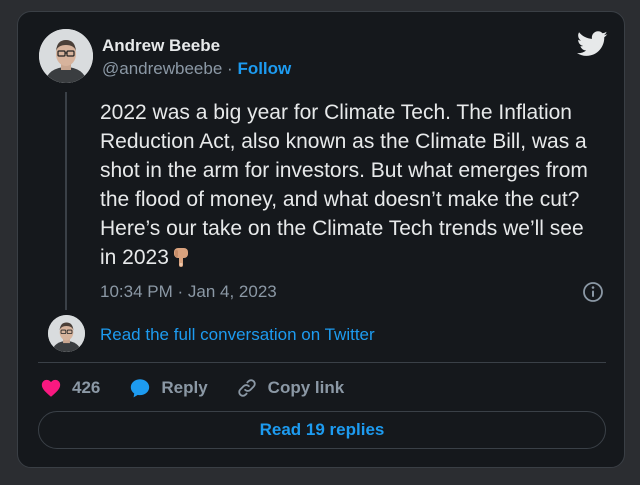 This screenshot has height=485, width=640. What do you see at coordinates (264, 68) in the screenshot?
I see `follow-button: Follow` at bounding box center [264, 68].